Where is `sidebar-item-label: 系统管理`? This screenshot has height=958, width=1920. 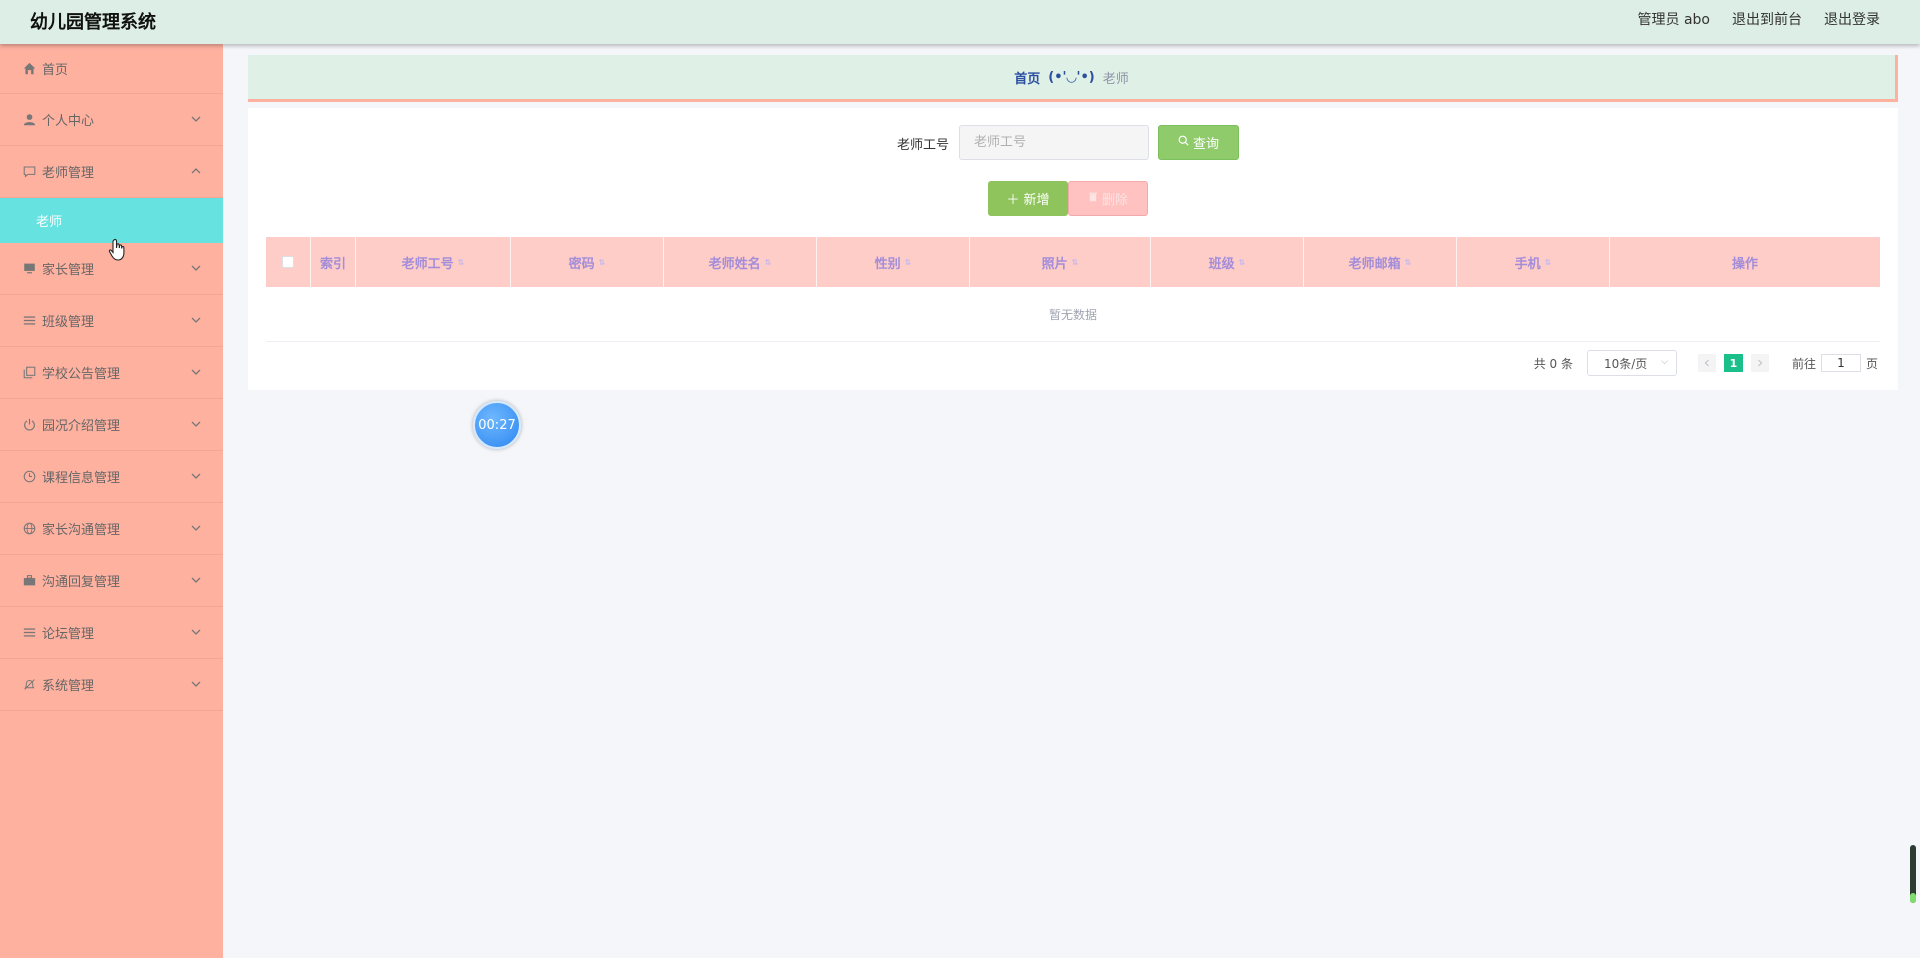 sidebar-item-label: 系统管理 is located at coordinates (68, 686).